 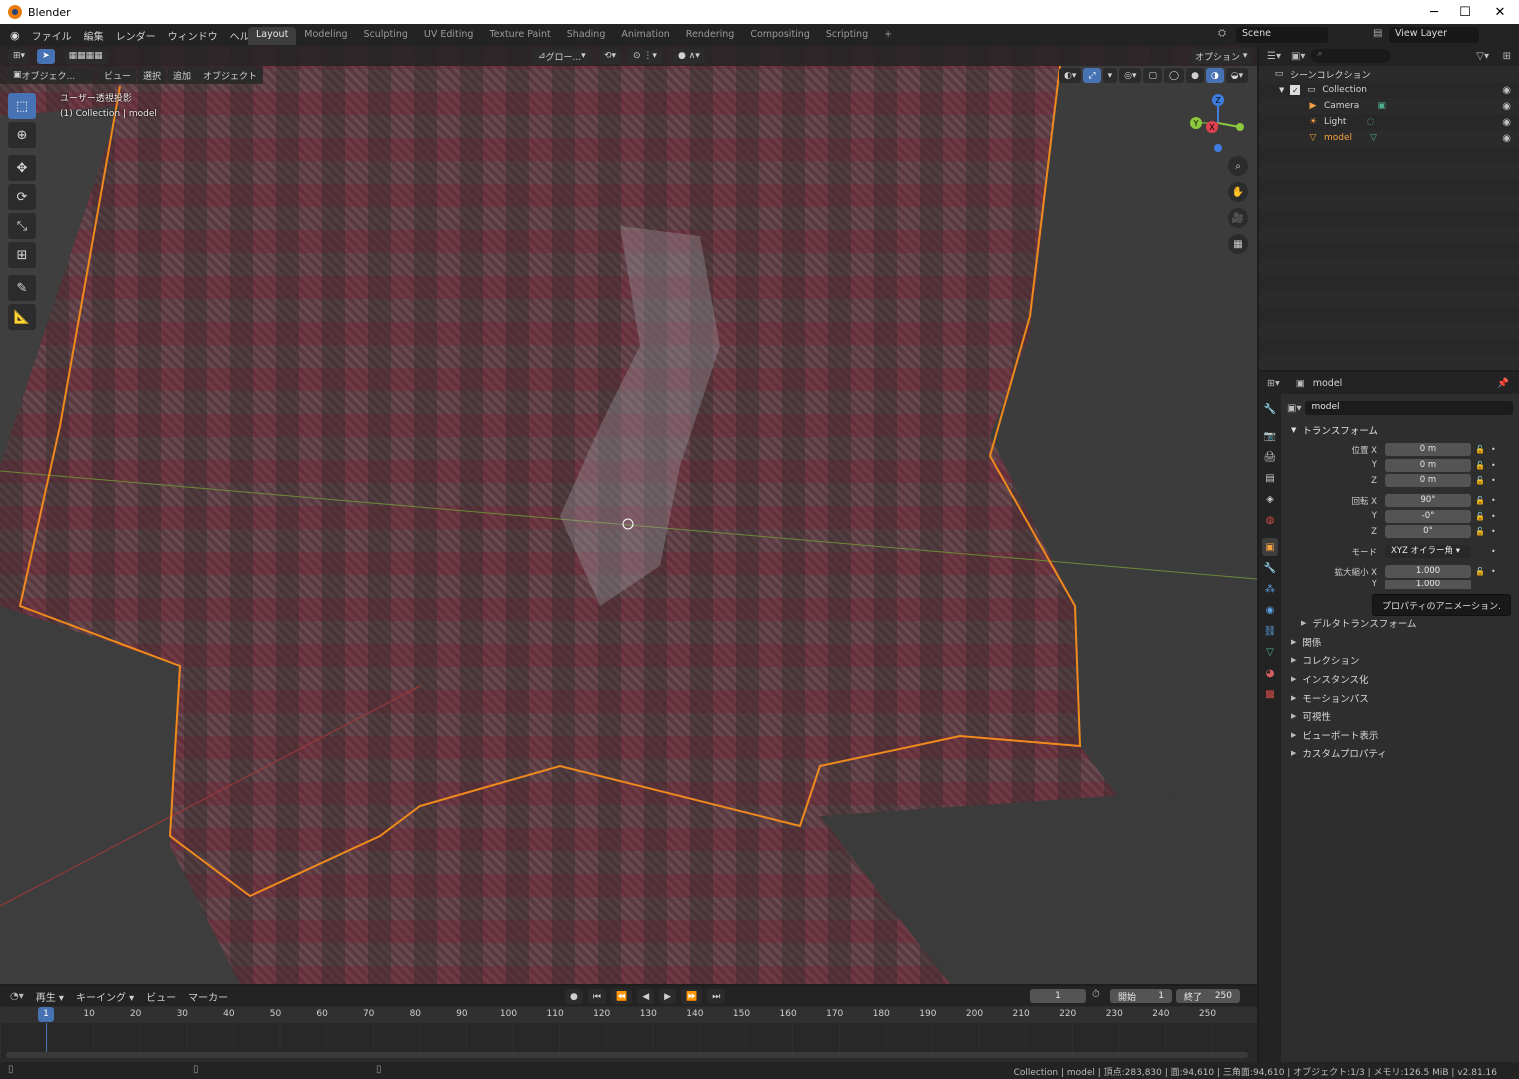 What do you see at coordinates (1400, 716) in the screenshot?
I see `visibility-panel: ▶ 可視性` at bounding box center [1400, 716].